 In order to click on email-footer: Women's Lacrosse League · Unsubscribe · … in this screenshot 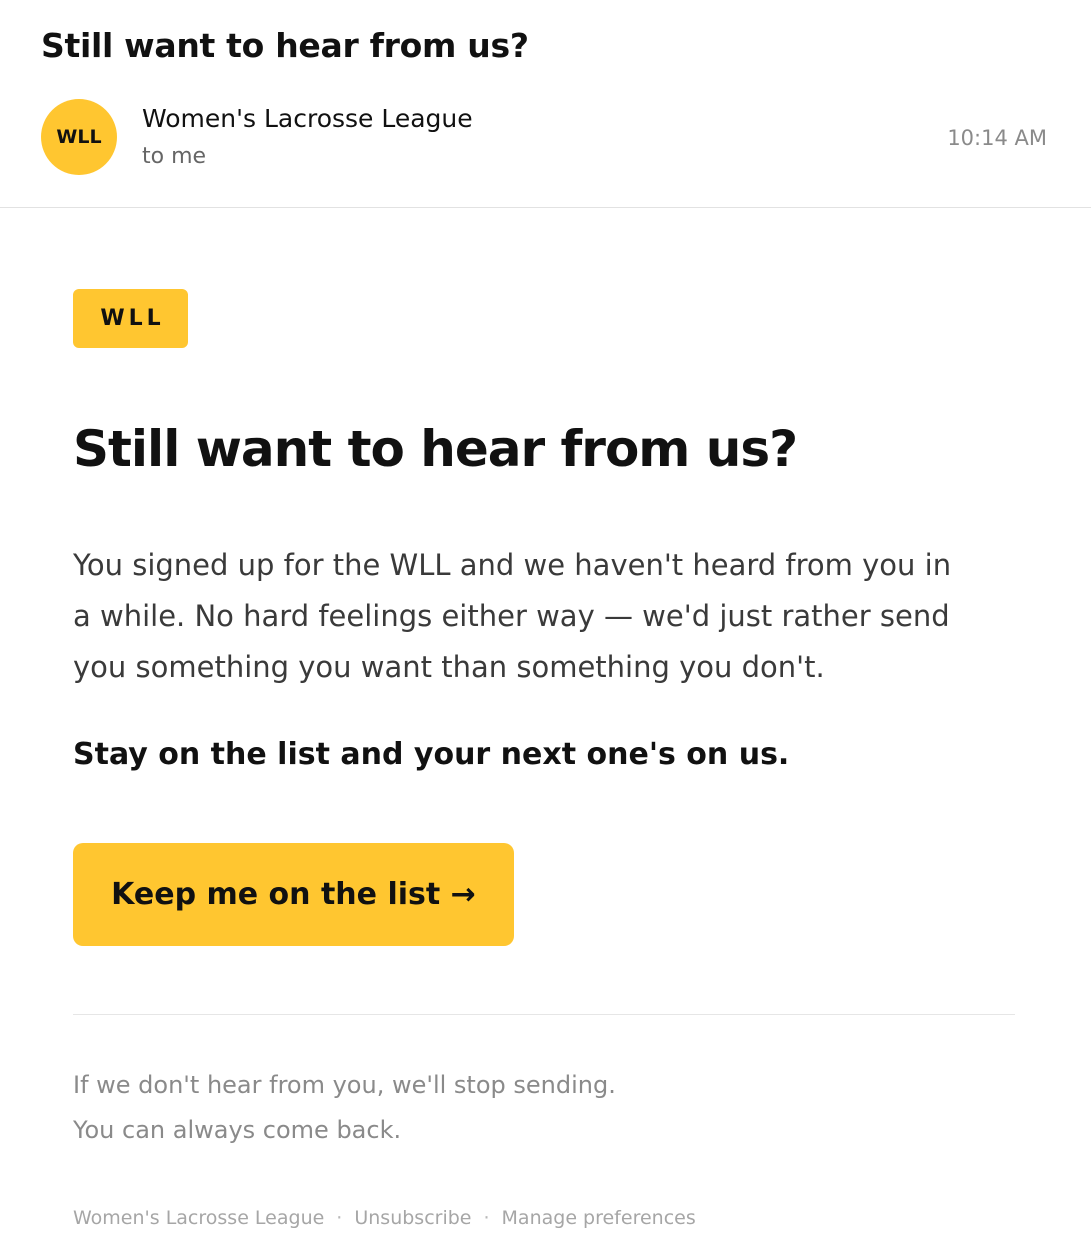, I will do `click(384, 1218)`.